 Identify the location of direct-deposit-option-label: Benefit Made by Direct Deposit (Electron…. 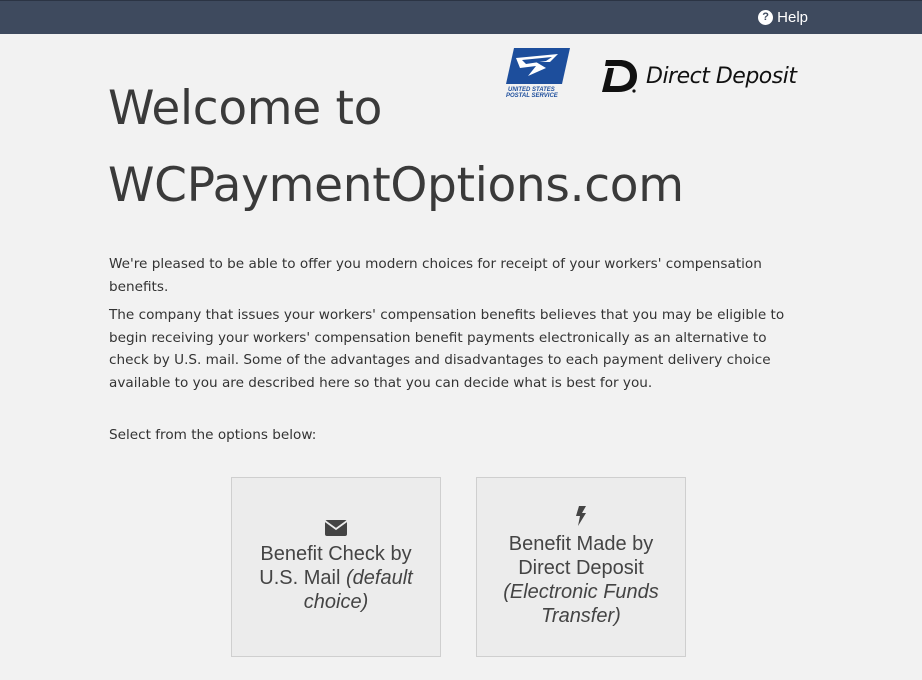
(581, 580).